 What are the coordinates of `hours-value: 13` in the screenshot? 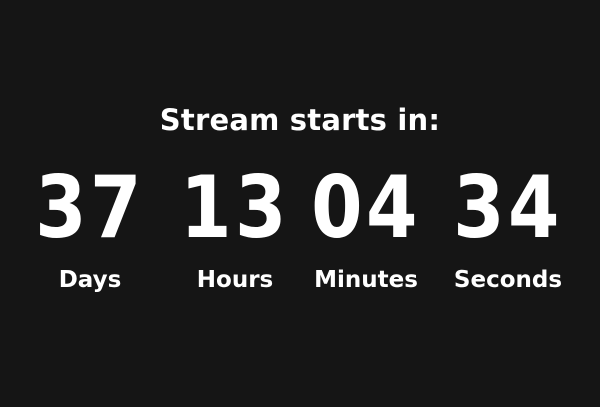 It's located at (235, 208).